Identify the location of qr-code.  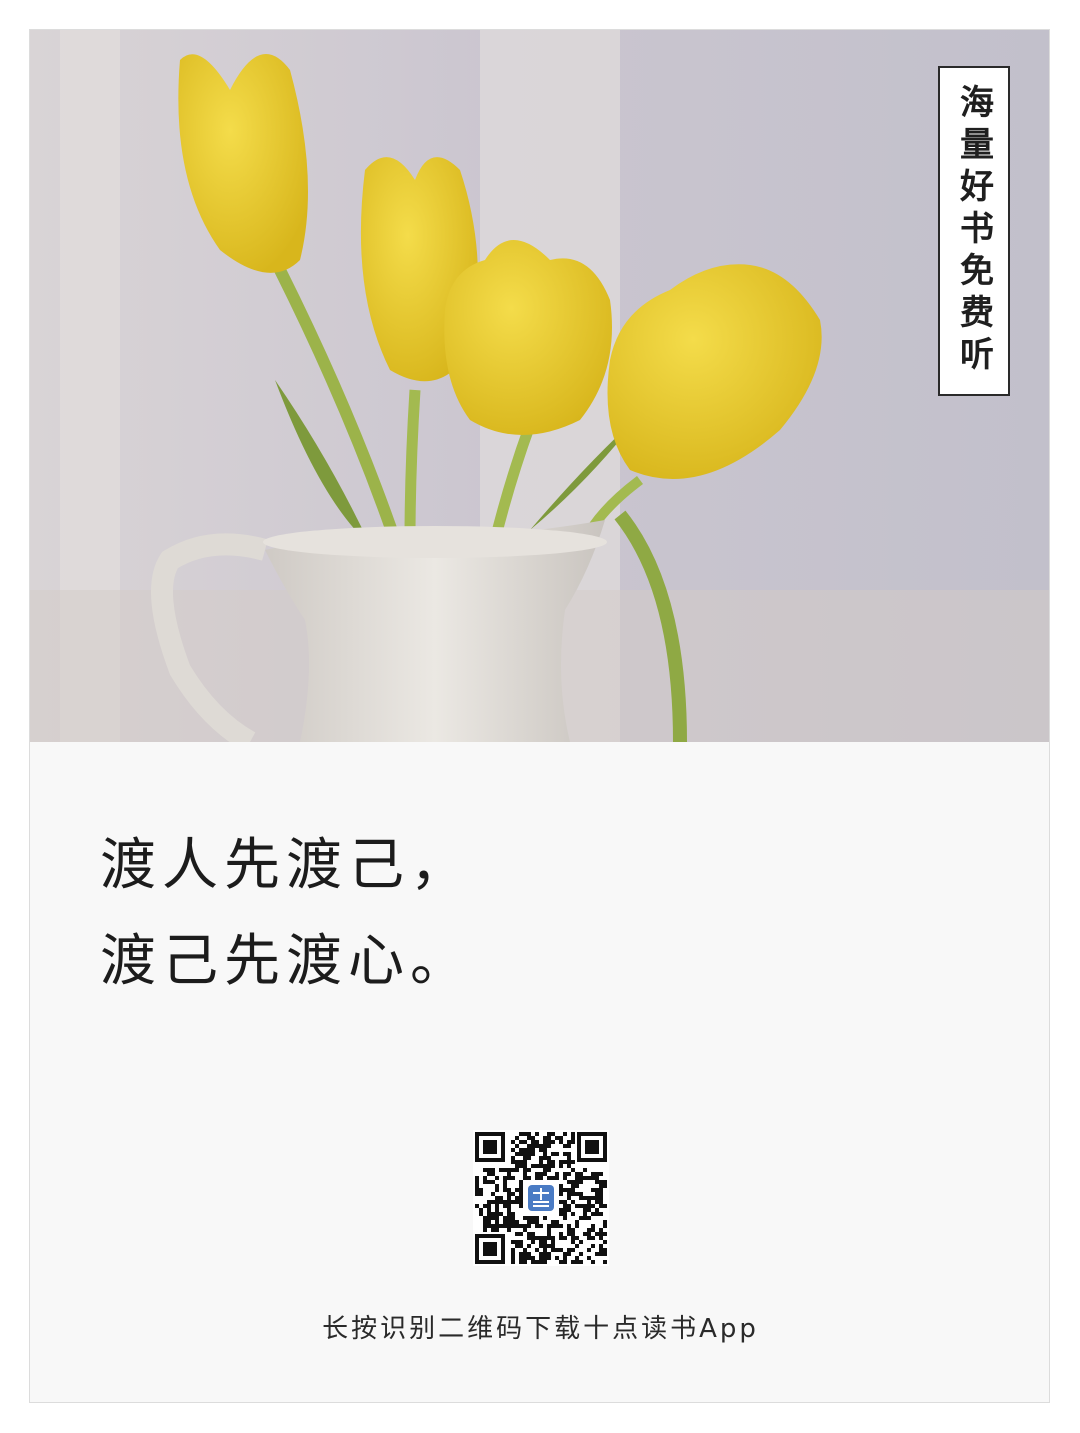
(541, 1198).